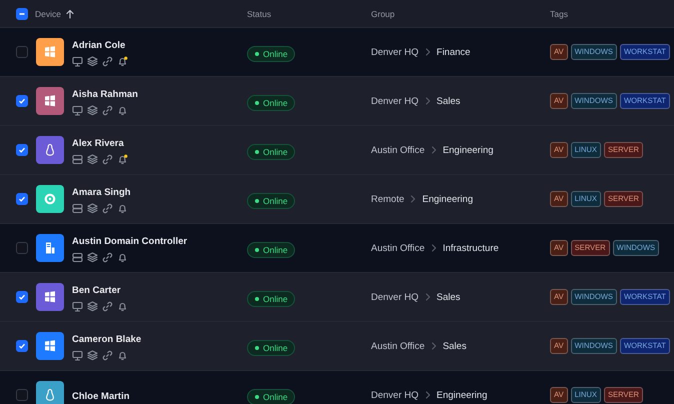 This screenshot has width=674, height=404. What do you see at coordinates (383, 13) in the screenshot?
I see `column-header: Group` at bounding box center [383, 13].